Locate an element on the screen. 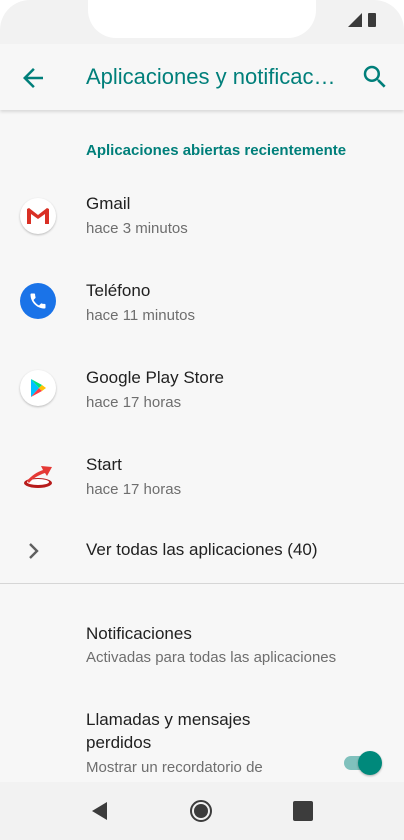  setting-subtitle: Activadas para todas las aplicaciones is located at coordinates (211, 657).